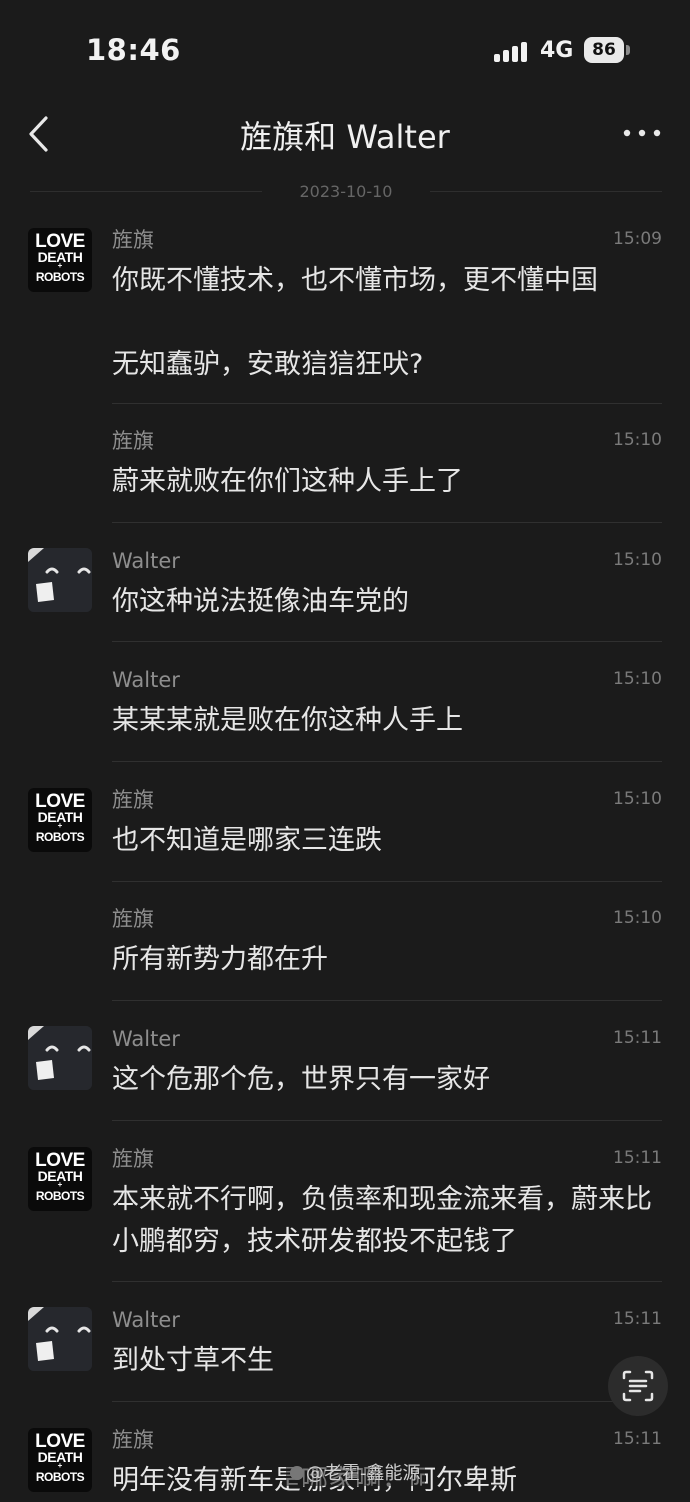  I want to click on message-item: Walter 15:10 你这种说法挺像油车党的, so click(387, 587).